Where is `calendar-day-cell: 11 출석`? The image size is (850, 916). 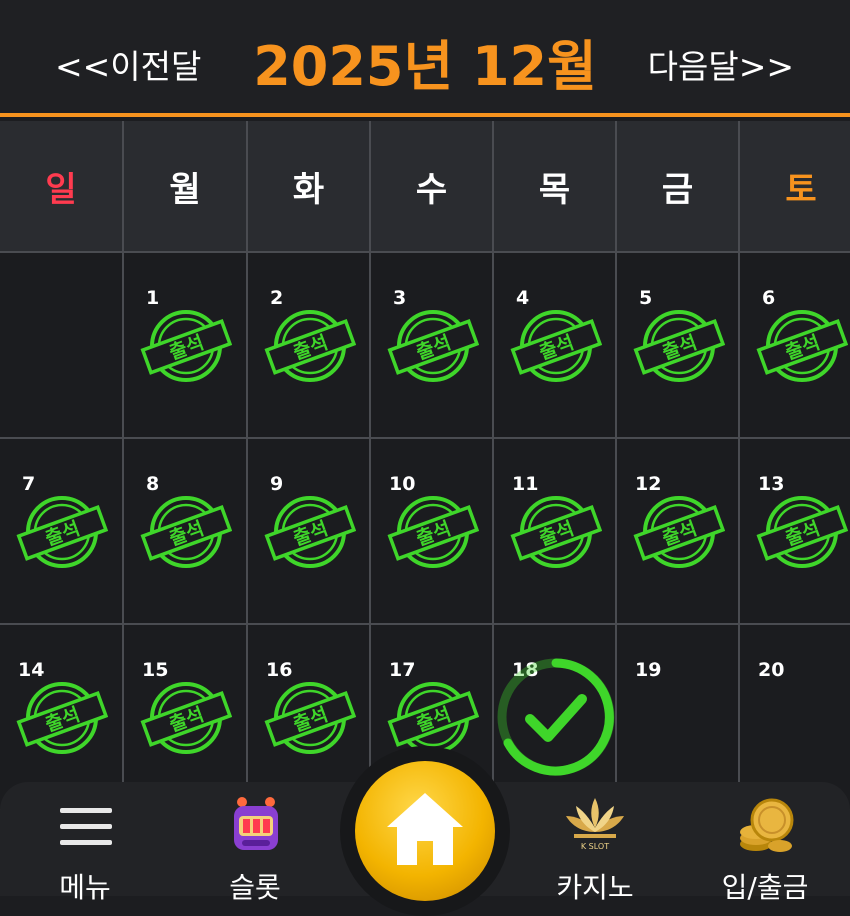
calendar-day-cell: 11 출석 is located at coordinates (554, 531).